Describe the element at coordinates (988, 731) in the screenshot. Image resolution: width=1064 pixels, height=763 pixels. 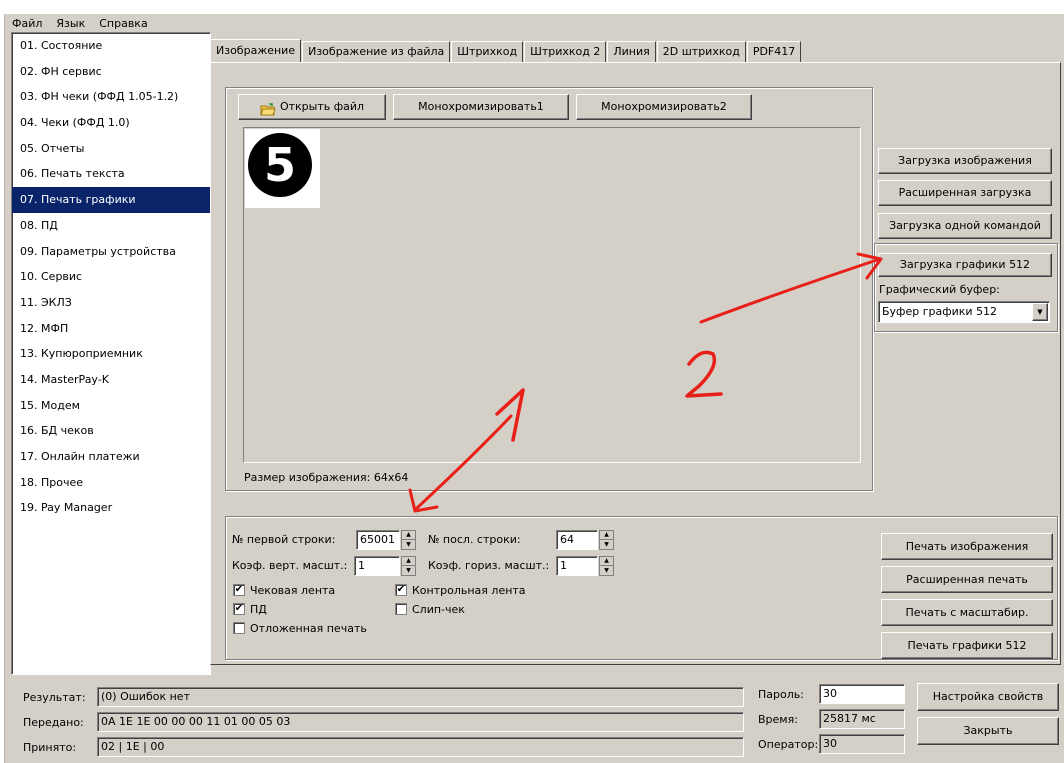
I see `close-button: Закрыть` at that location.